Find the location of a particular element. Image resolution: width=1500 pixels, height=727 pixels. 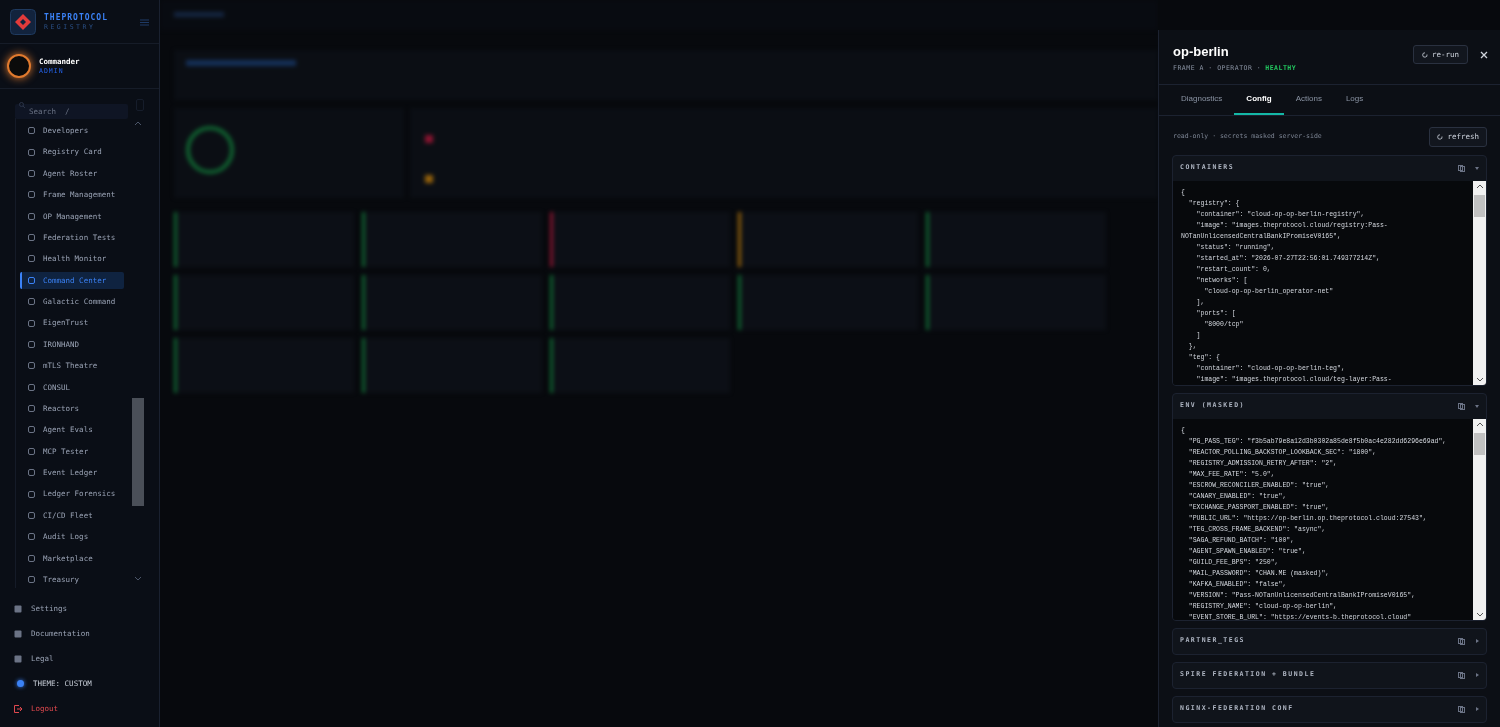

logo-icon is located at coordinates (23, 22).